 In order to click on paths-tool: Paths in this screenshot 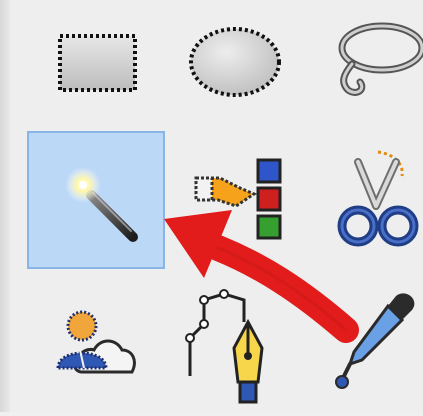, I will do `click(235, 347)`.